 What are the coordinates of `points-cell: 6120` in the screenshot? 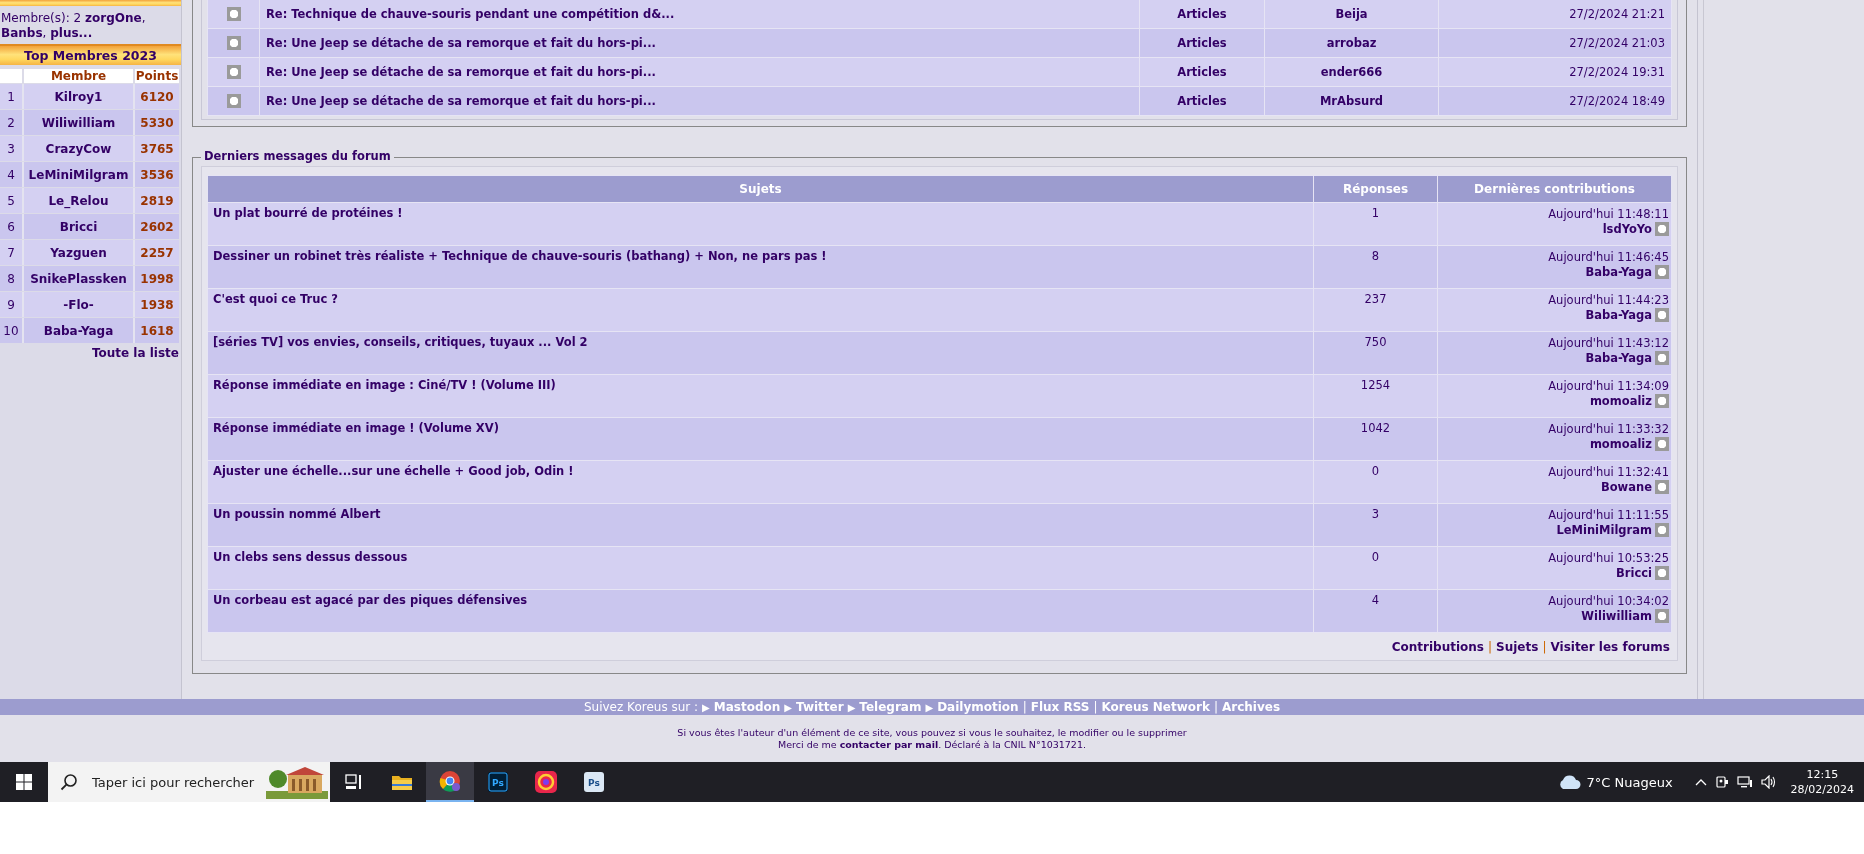 It's located at (156, 96).